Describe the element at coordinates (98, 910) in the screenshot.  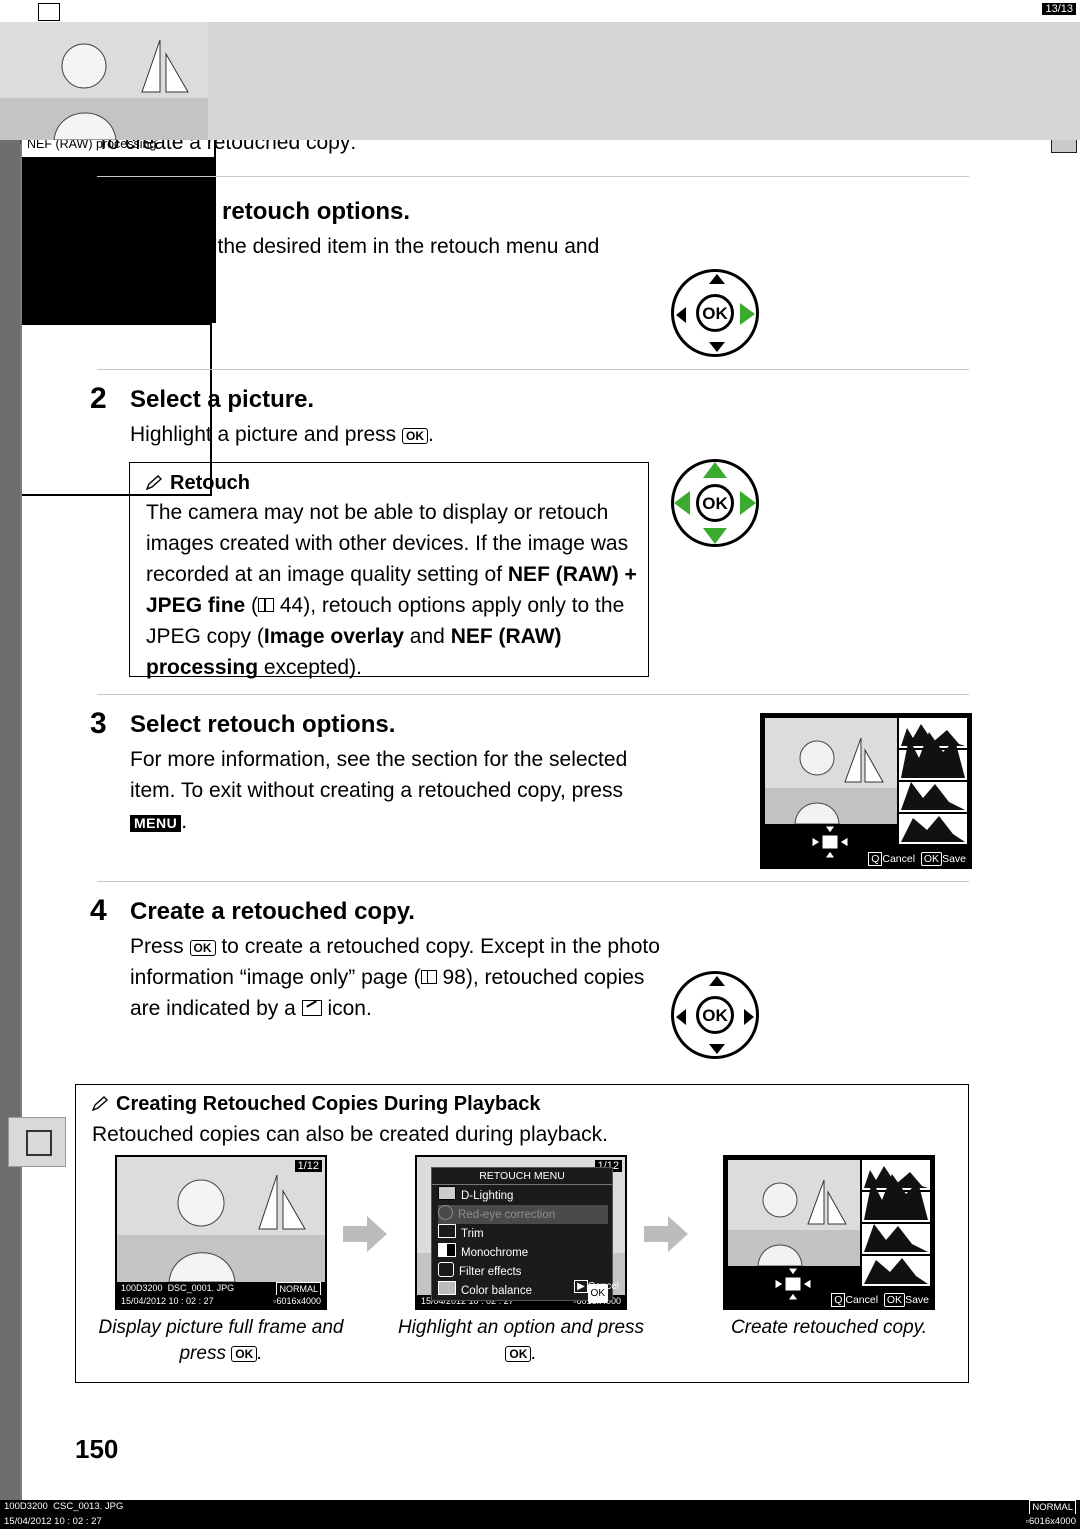
I see `step-4-number: 4` at that location.